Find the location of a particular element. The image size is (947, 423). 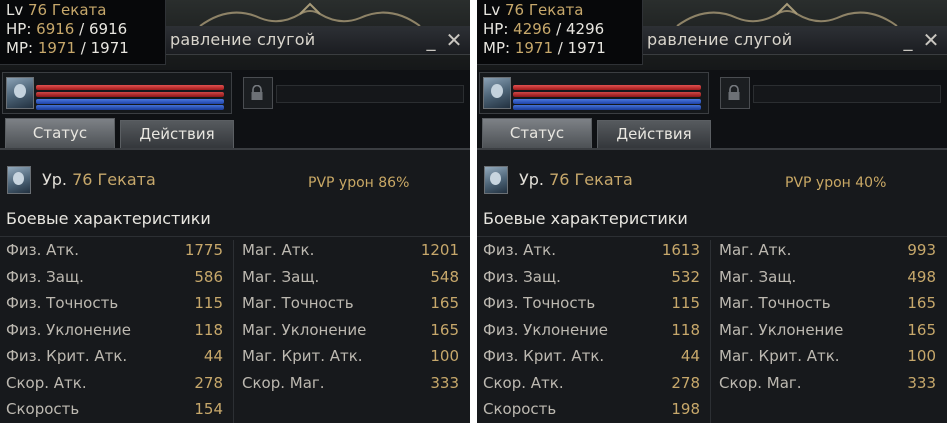

pvp-damage: PVP урон 40% is located at coordinates (836, 183).